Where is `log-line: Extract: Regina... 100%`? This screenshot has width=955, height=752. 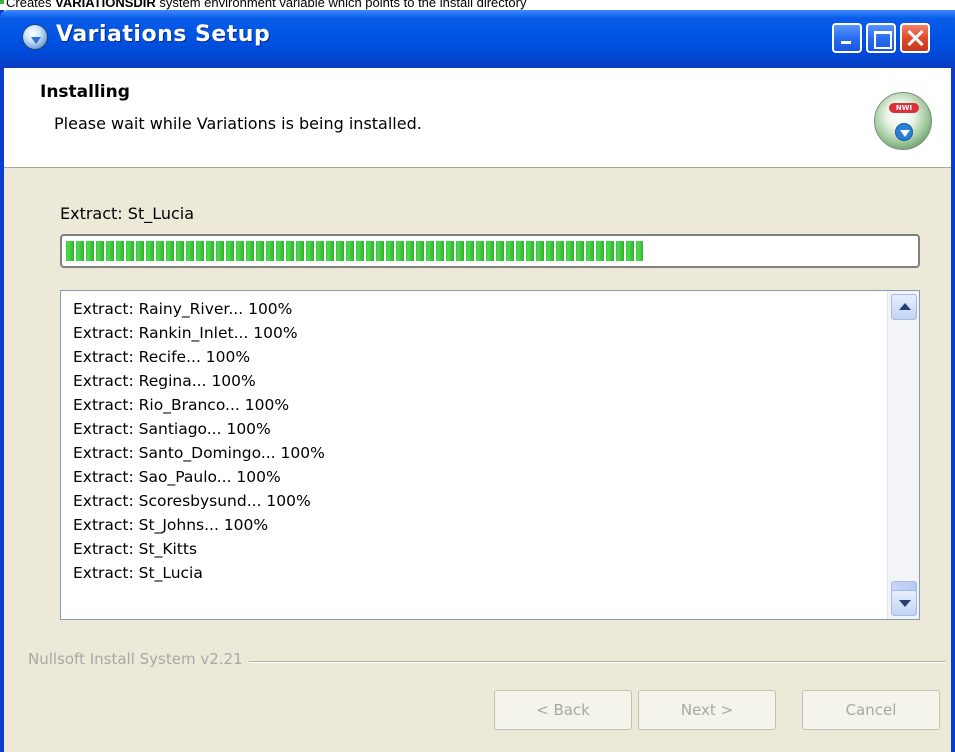
log-line: Extract: Regina... 100% is located at coordinates (164, 381).